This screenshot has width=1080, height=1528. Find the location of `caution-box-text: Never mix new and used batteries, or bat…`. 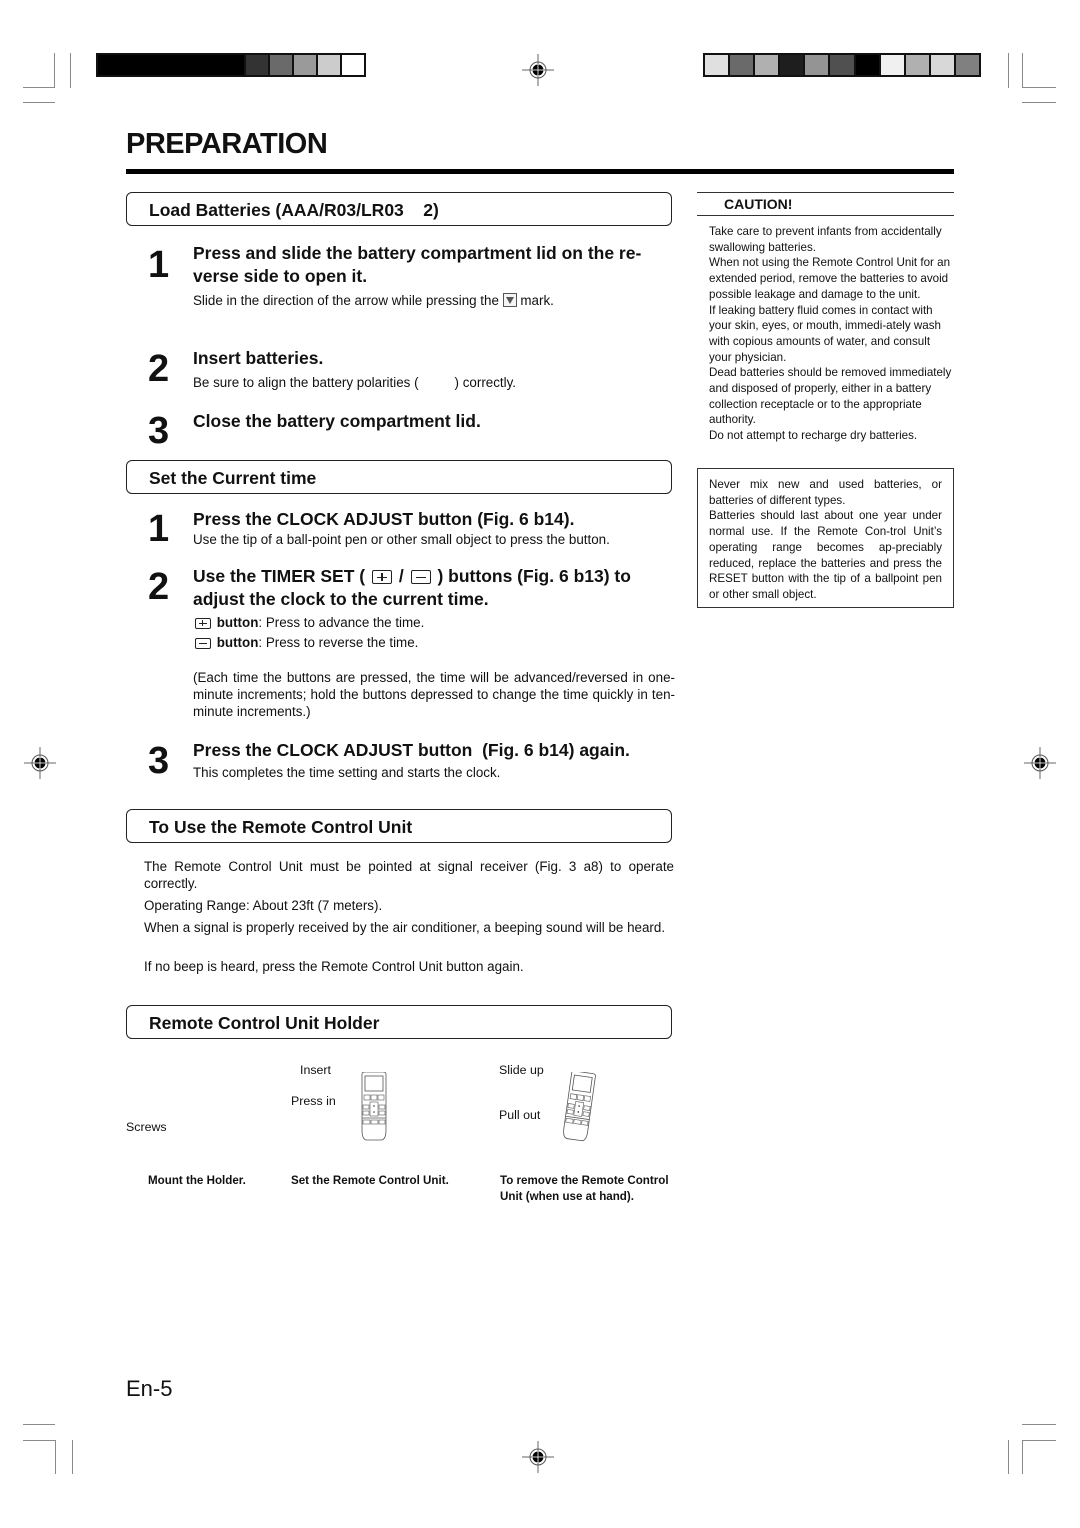

caution-box-text: Never mix new and used batteries, or bat… is located at coordinates (825, 540).